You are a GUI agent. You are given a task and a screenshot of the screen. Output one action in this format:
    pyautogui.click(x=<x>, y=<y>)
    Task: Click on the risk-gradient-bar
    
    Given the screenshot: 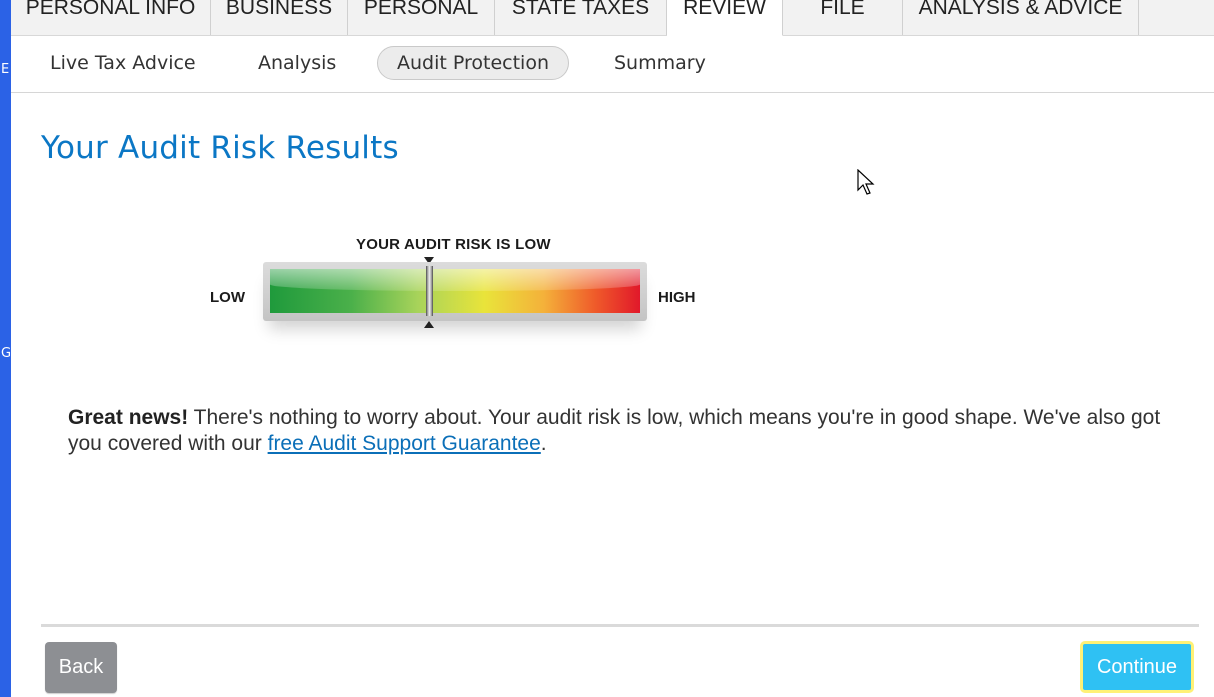 What is the action you would take?
    pyautogui.click(x=455, y=291)
    